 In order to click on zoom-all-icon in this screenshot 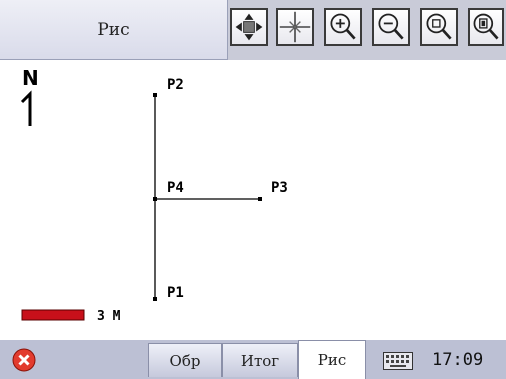, I will do `click(486, 26)`.